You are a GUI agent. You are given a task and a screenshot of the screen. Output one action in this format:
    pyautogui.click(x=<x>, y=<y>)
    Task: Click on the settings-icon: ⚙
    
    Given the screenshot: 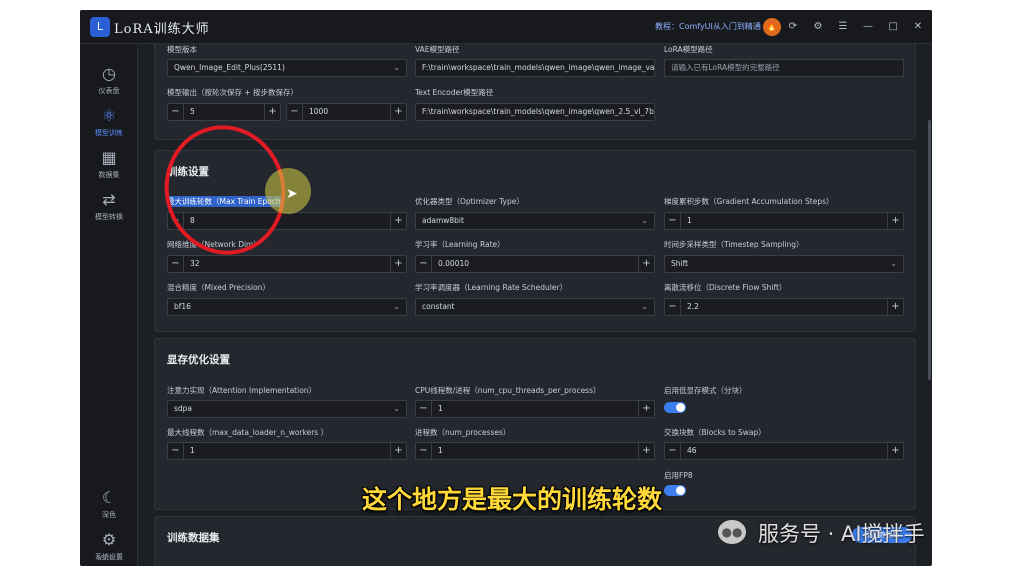 What is the action you would take?
    pyautogui.click(x=109, y=539)
    